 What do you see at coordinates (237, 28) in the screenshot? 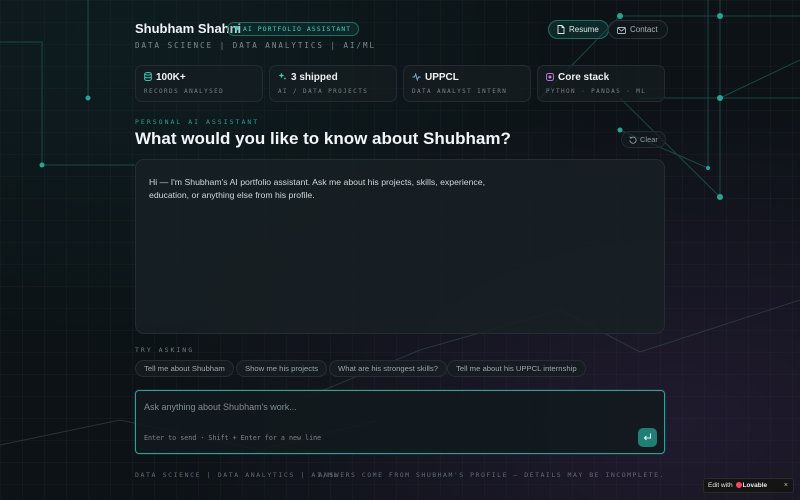
I see `status-dot-icon` at bounding box center [237, 28].